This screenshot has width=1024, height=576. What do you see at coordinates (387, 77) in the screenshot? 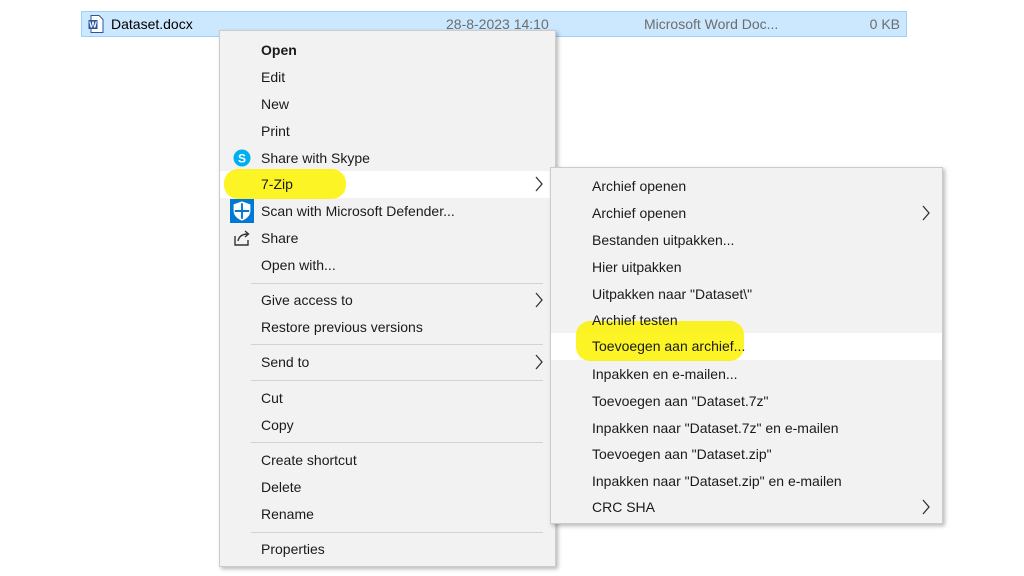
I see `menu-item-edit: Edit` at bounding box center [387, 77].